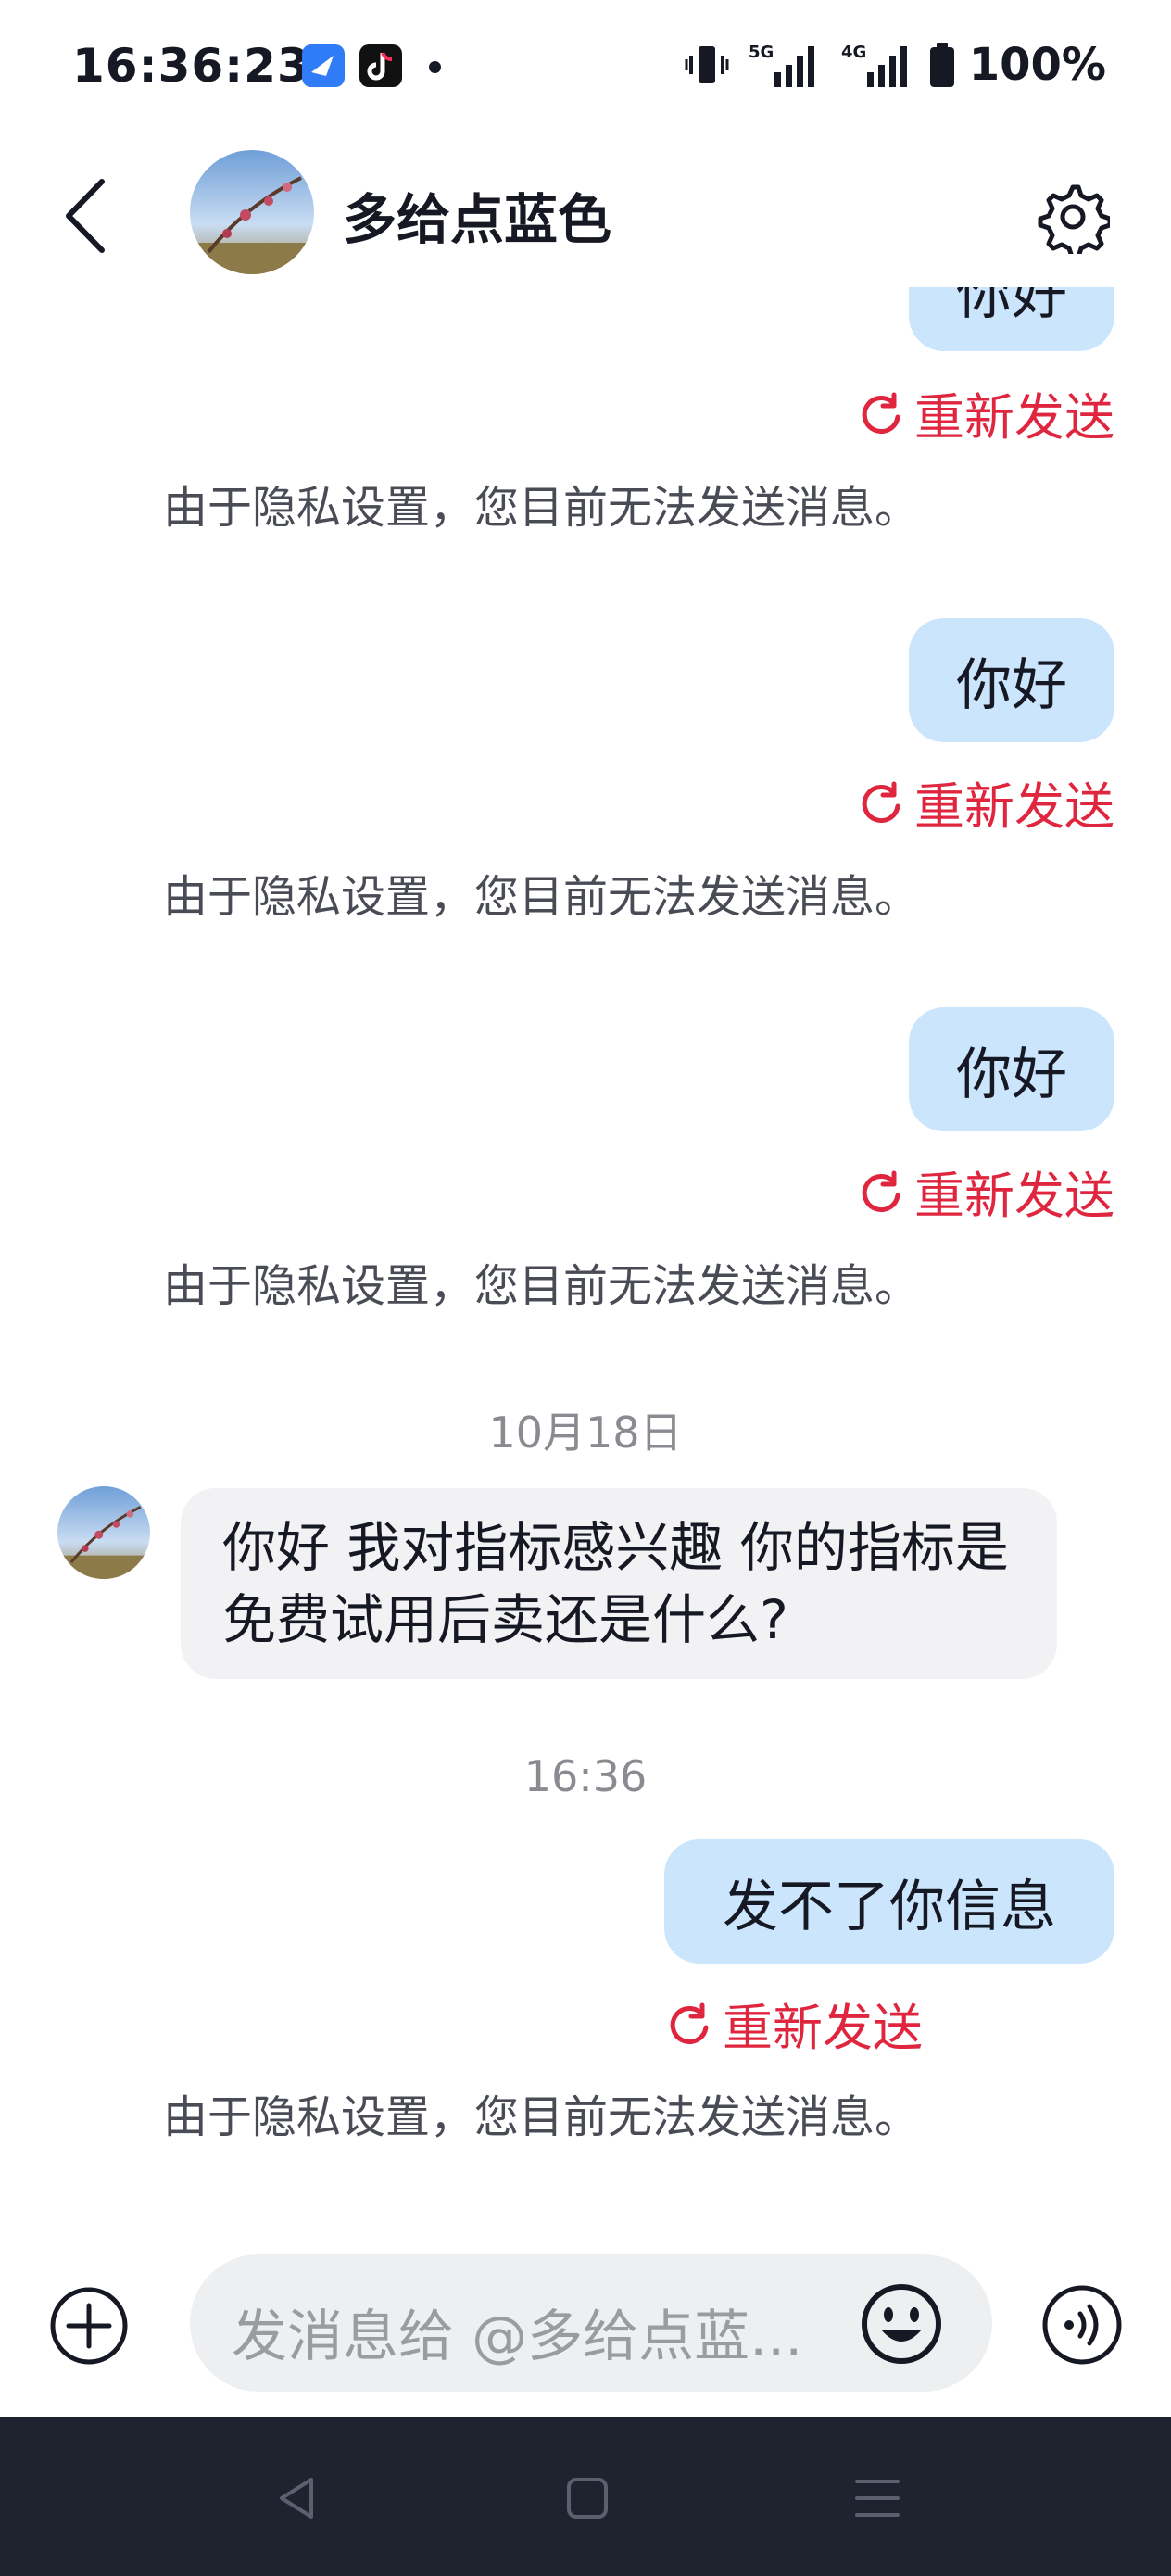 Image resolution: width=1171 pixels, height=2576 pixels. What do you see at coordinates (1037, 65) in the screenshot?
I see `battery-percent: 100%` at bounding box center [1037, 65].